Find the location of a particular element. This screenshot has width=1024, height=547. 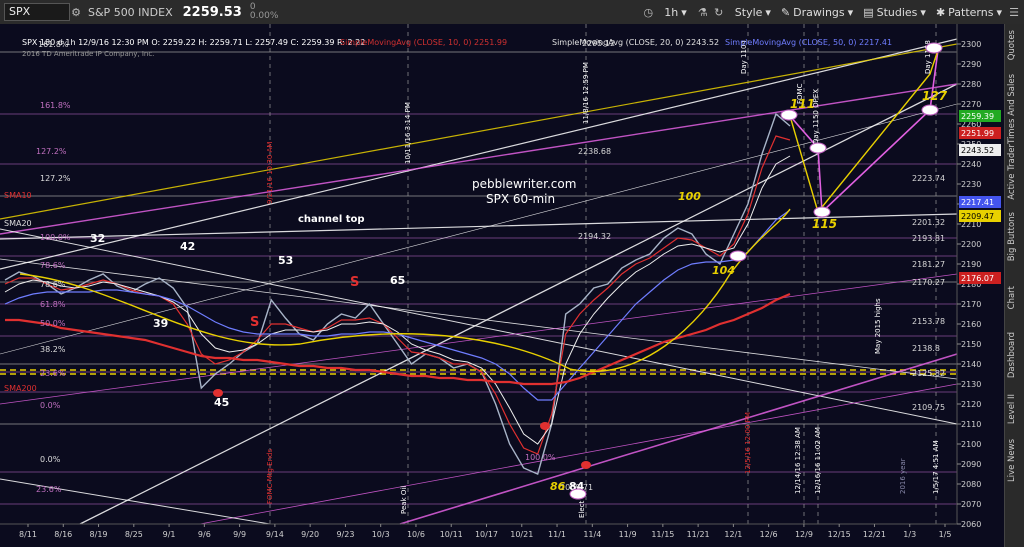

x-tick-label: 8/19 is located at coordinates (99, 534).